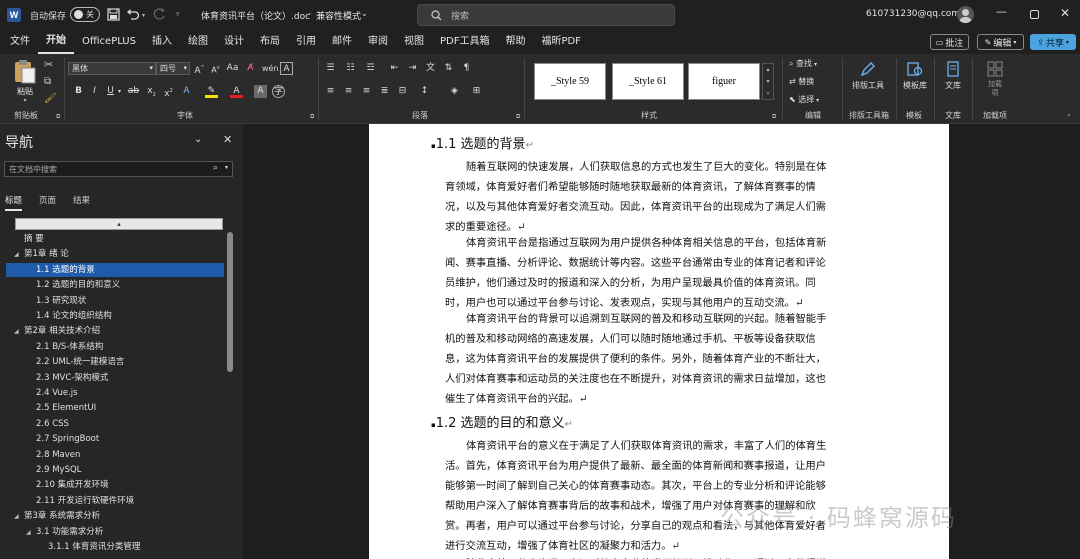  I want to click on tab-references: 引用, so click(306, 42).